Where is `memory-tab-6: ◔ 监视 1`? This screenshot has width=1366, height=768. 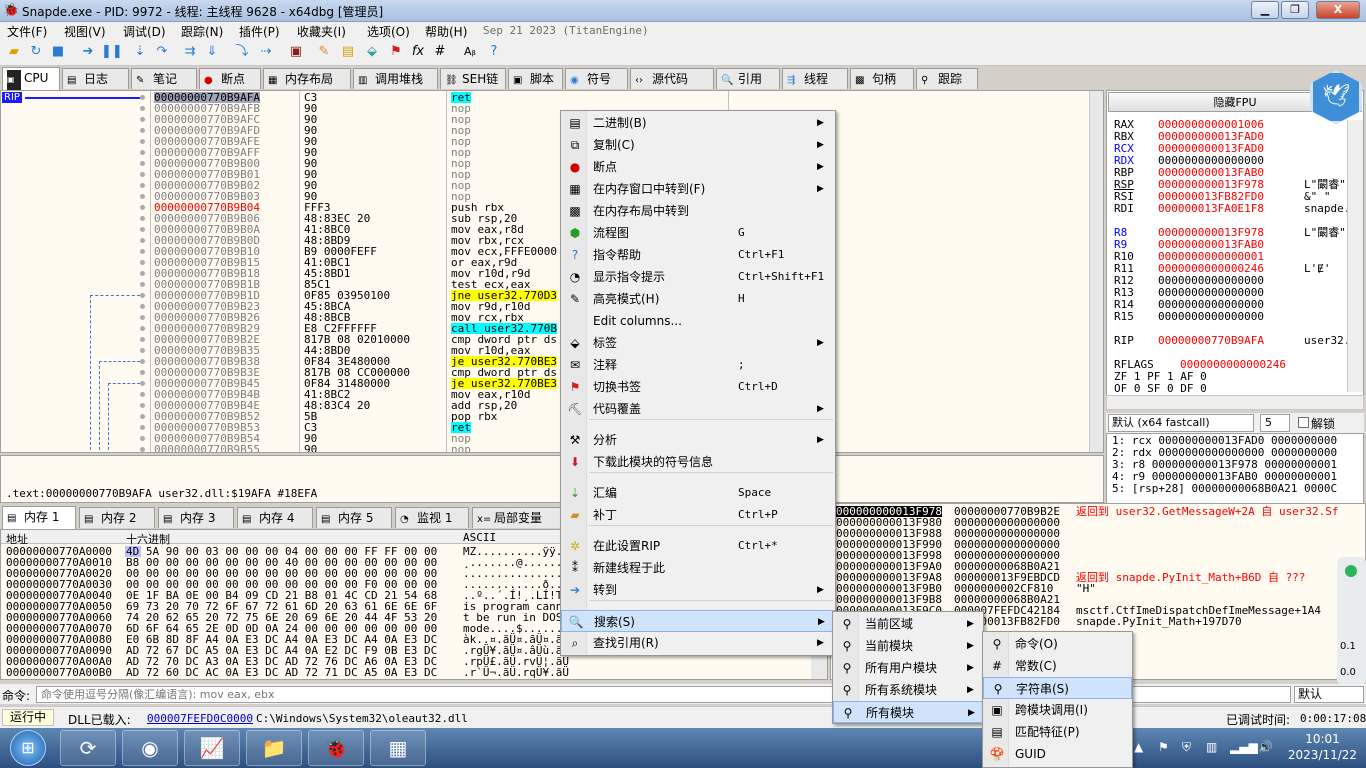
memory-tab-6: ◔ 监视 1 is located at coordinates (432, 517).